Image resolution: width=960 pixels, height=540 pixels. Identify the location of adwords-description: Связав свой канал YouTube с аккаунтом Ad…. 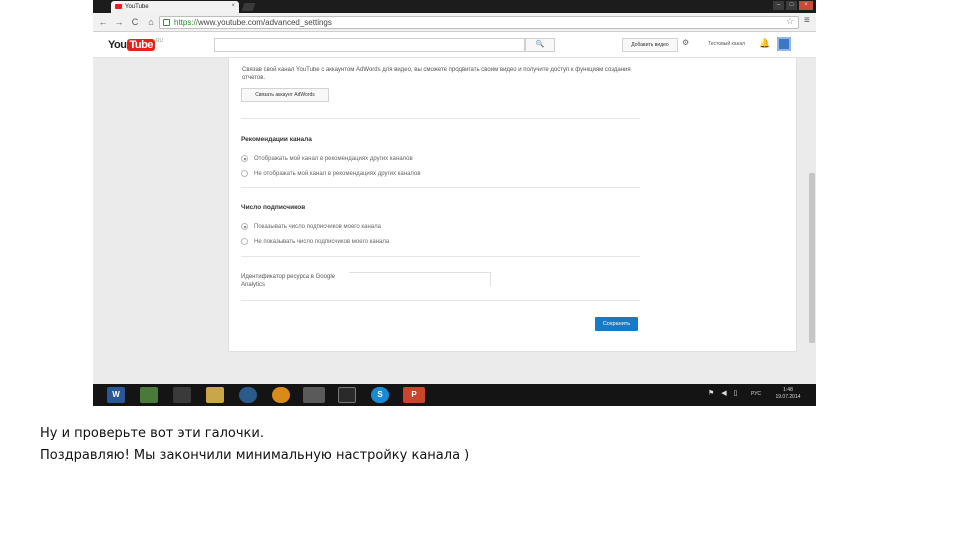
(436, 74).